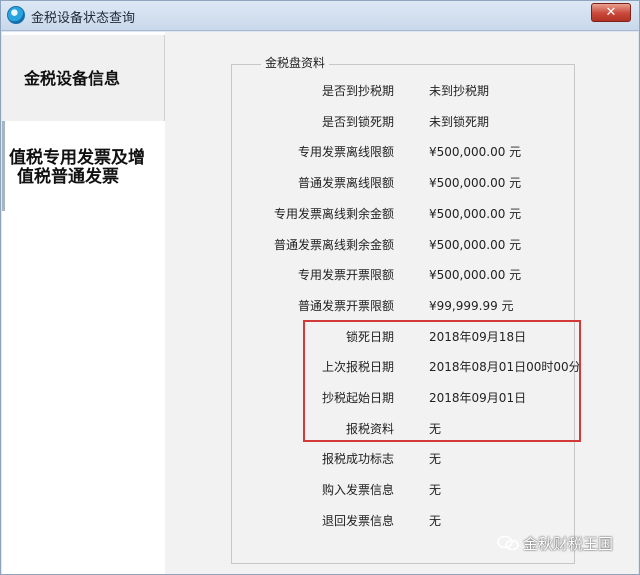  Describe the element at coordinates (333, 244) in the screenshot. I see `info-row-label: 普通发票离线剩余金额` at that location.